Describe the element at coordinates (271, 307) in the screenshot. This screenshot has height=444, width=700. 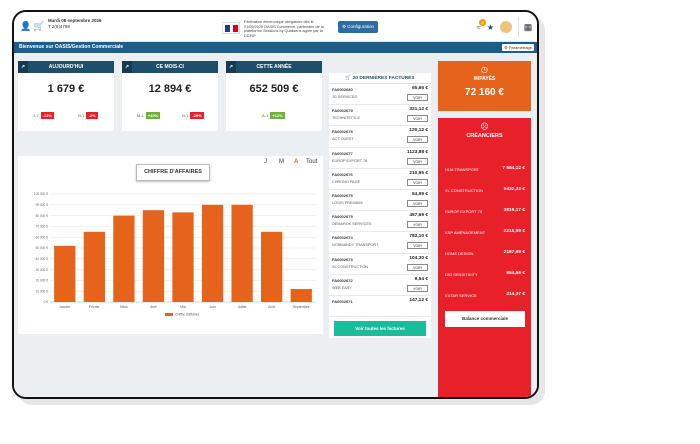
I see `x-tick-label: Août` at that location.